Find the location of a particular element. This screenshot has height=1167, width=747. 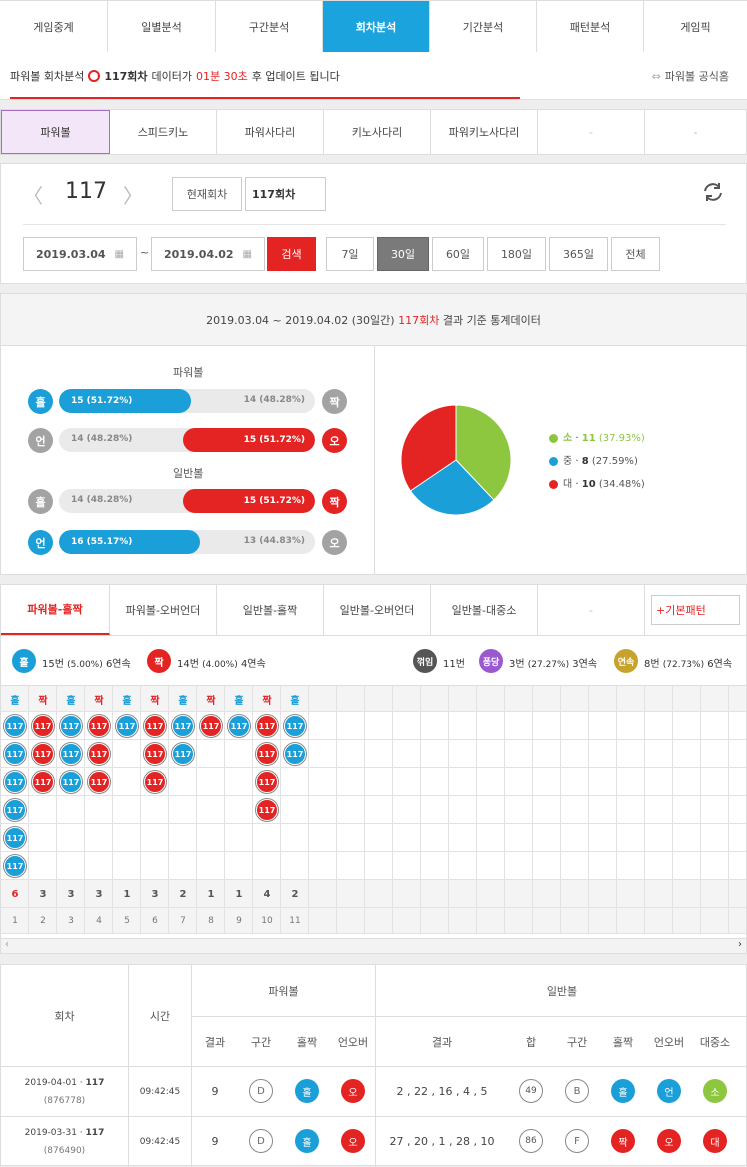

prev-round-button: 〈 is located at coordinates (33, 194).